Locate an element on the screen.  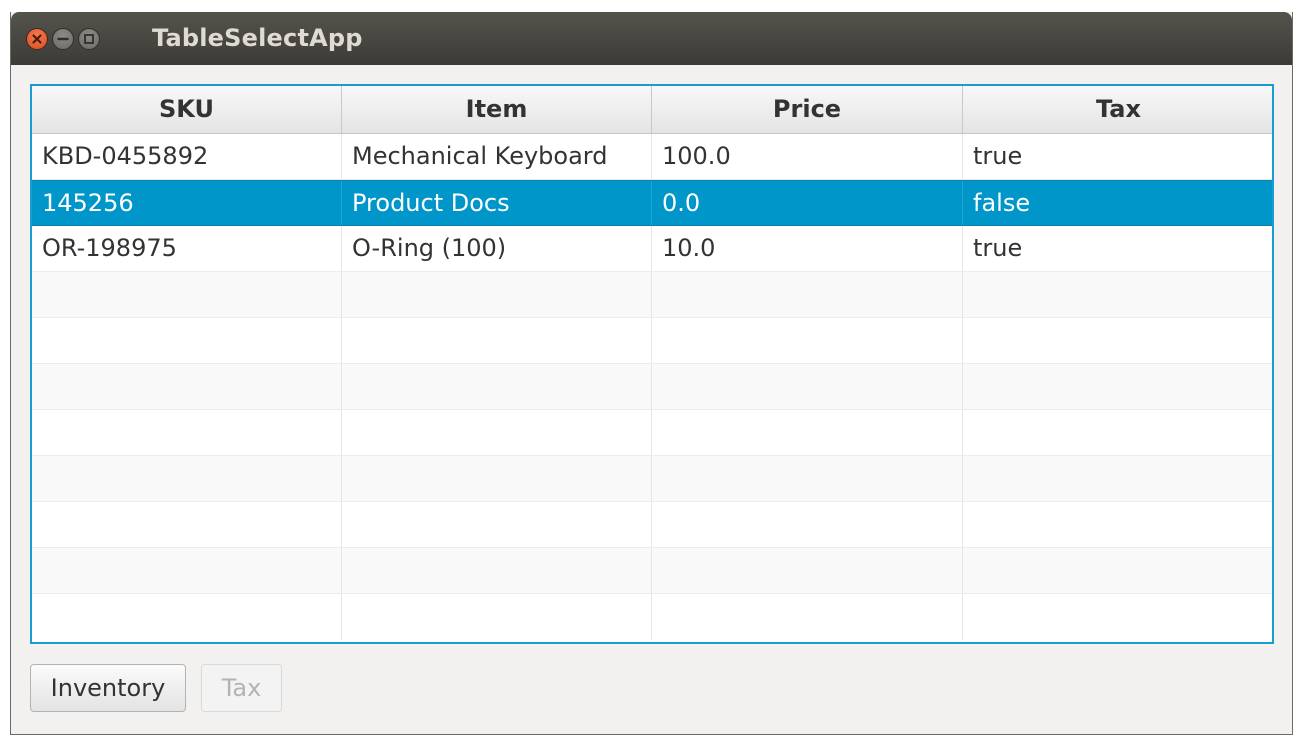
cell-item: Product Docs is located at coordinates (497, 203).